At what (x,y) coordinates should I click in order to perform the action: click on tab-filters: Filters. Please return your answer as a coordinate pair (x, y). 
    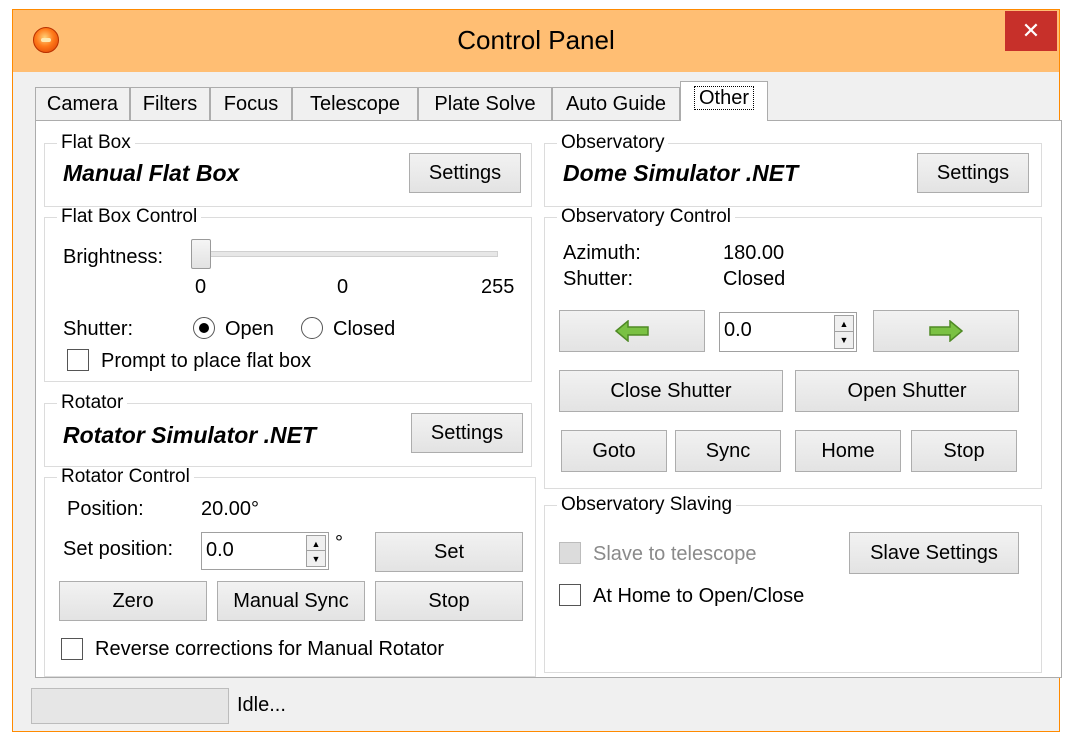
    Looking at the image, I should click on (170, 103).